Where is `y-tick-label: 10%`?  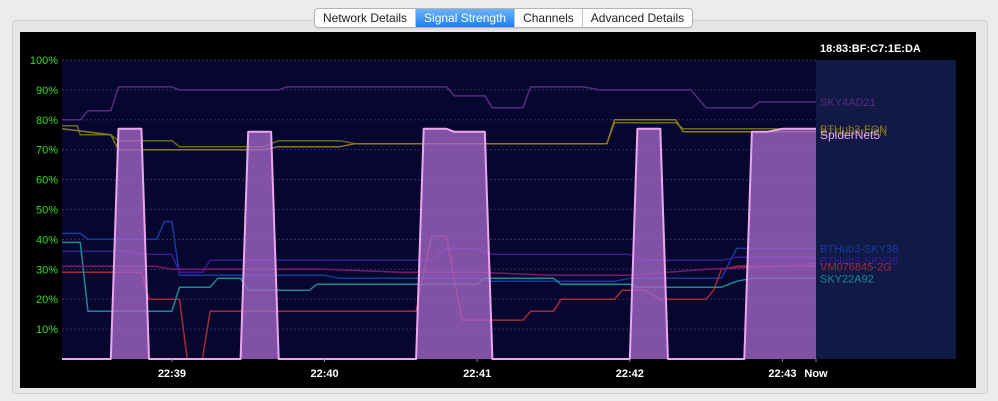 y-tick-label: 10% is located at coordinates (47, 330).